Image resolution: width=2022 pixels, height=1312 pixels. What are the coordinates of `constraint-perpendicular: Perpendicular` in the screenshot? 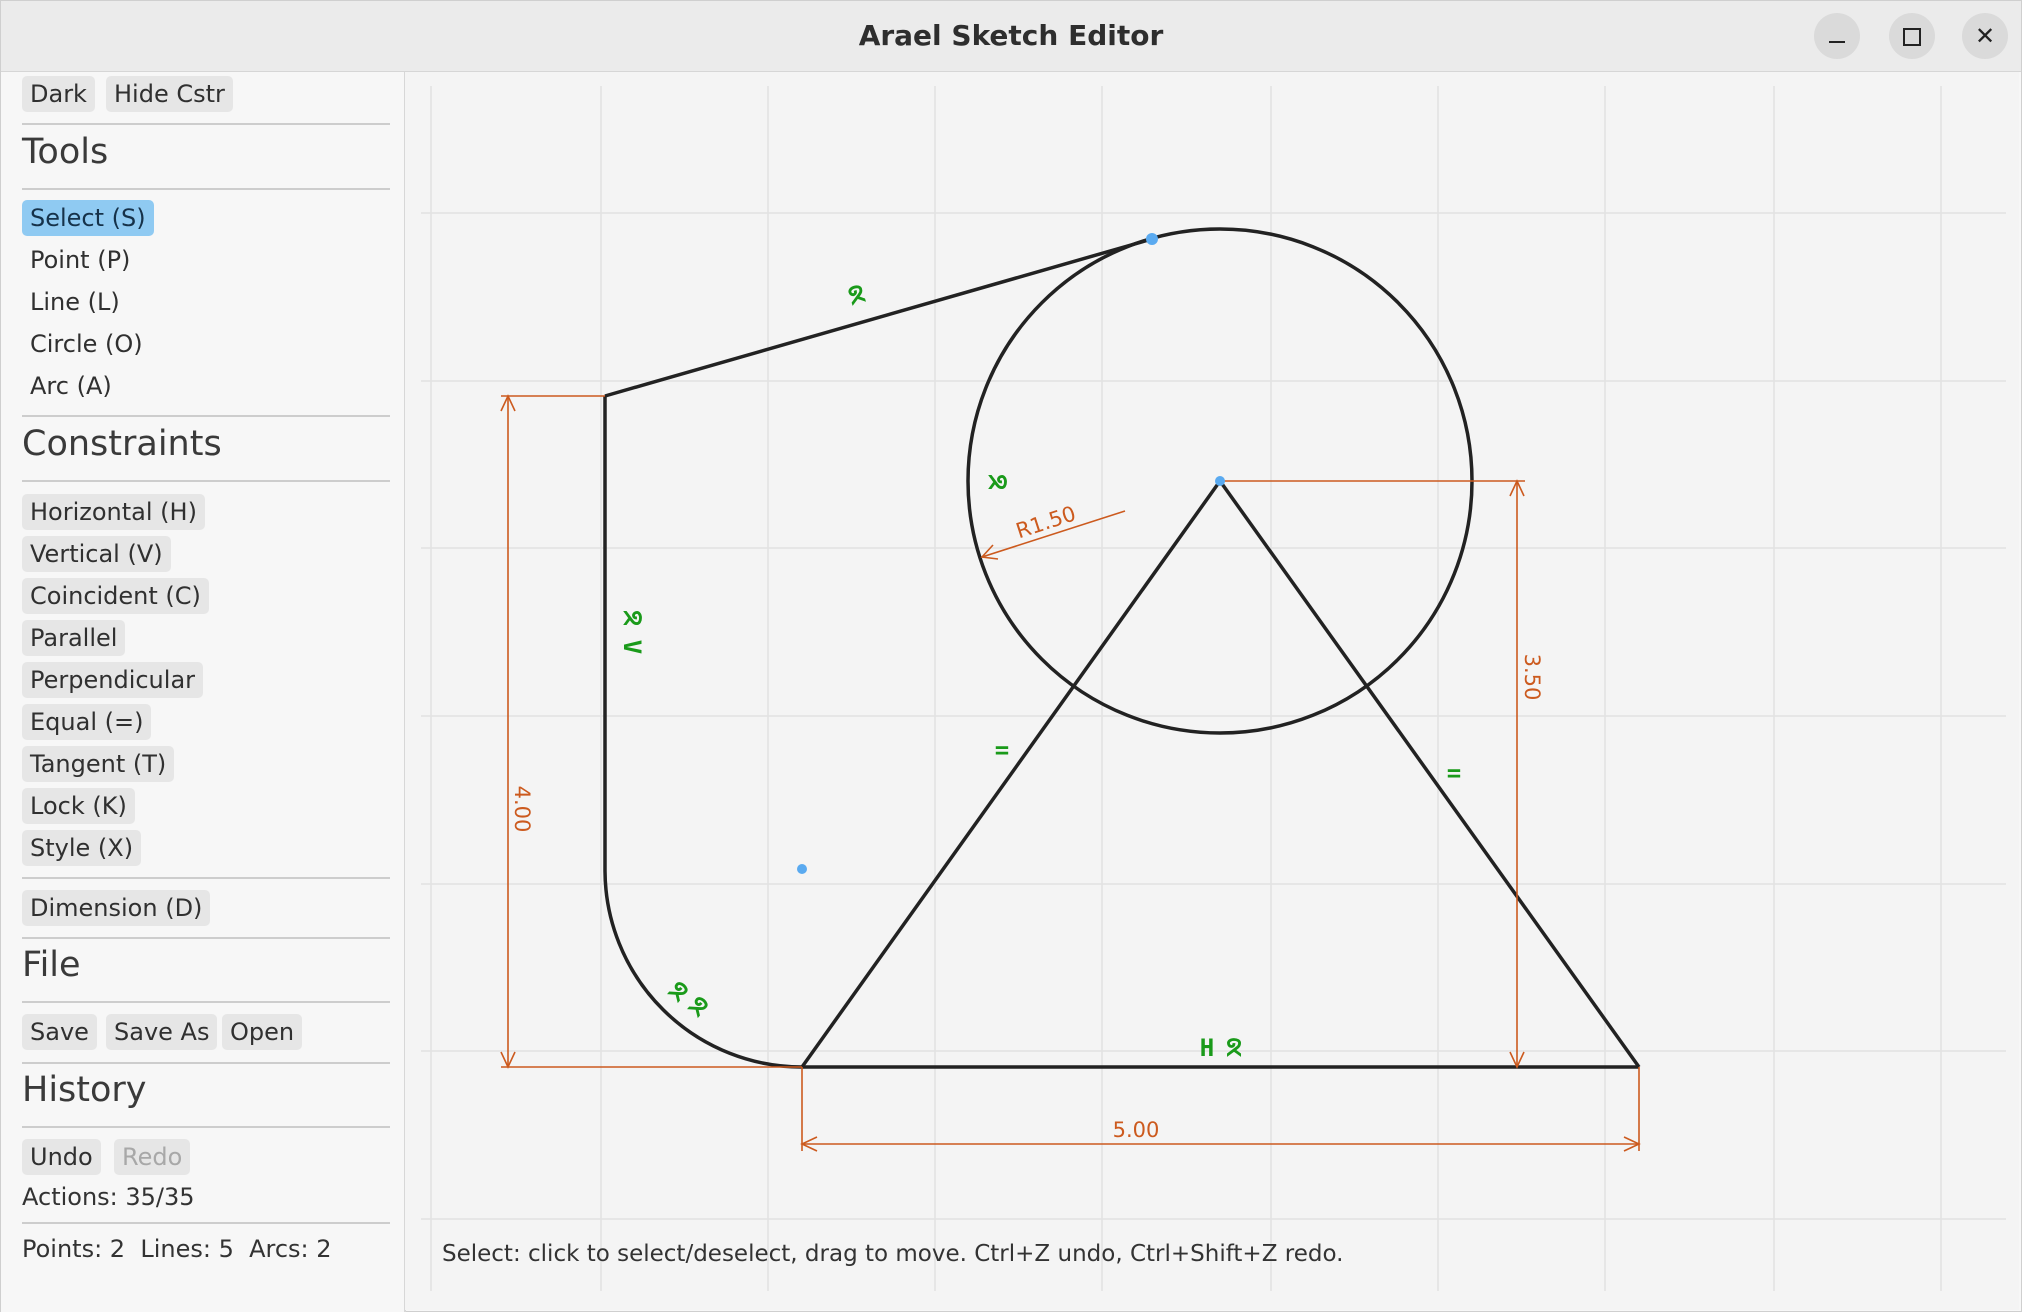 It's located at (113, 680).